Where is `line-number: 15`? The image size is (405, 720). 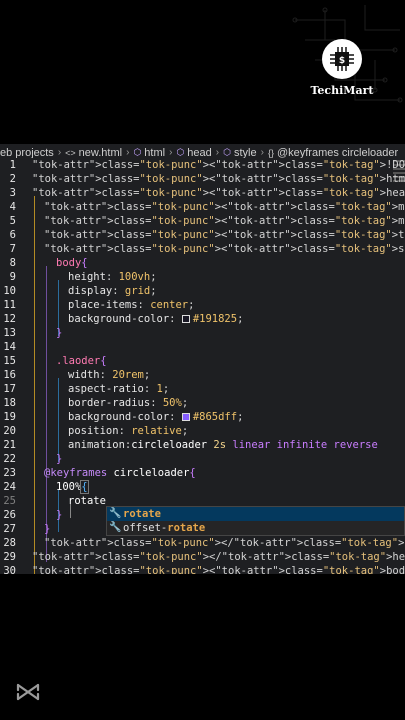
line-number: 15 is located at coordinates (9, 361).